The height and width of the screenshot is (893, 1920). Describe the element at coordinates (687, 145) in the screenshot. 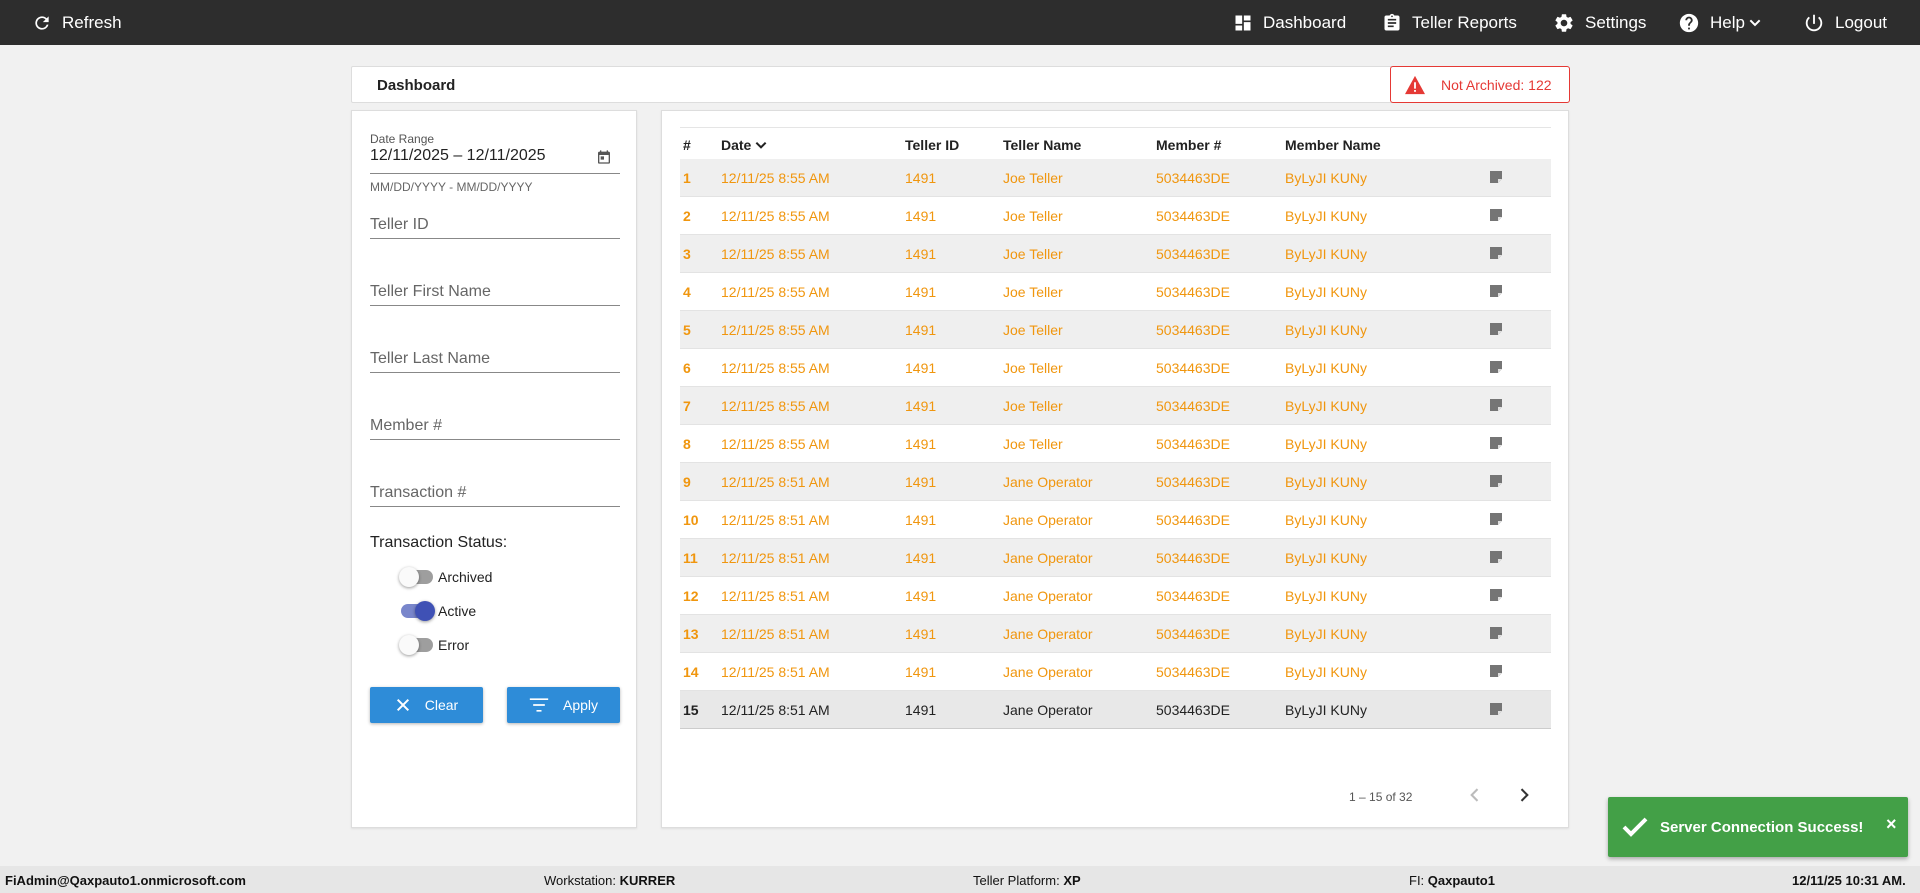

I see `header-number: #` at that location.